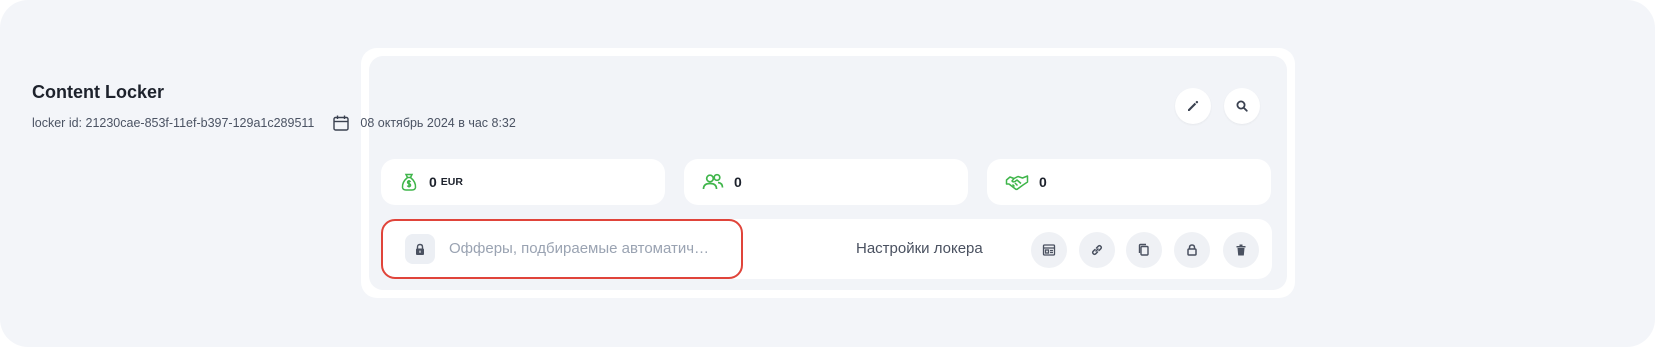 Image resolution: width=1655 pixels, height=347 pixels. I want to click on search-button, so click(1242, 106).